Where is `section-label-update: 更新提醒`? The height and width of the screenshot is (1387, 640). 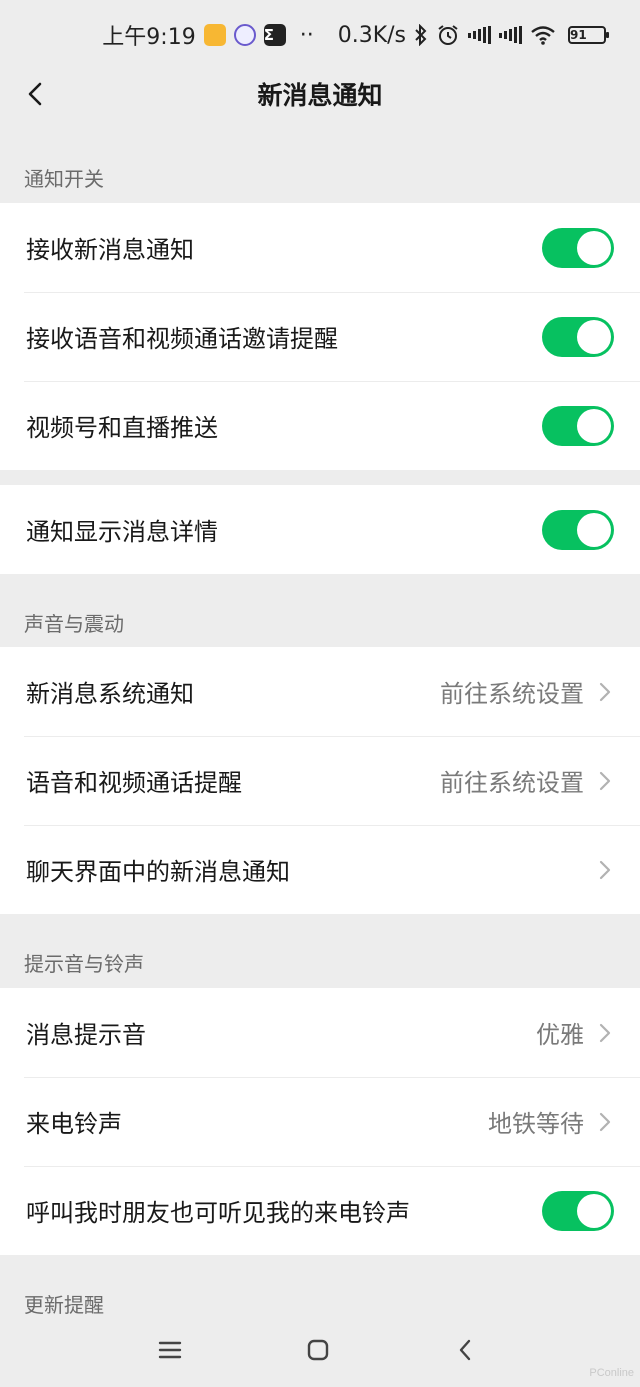
section-label-update: 更新提醒 is located at coordinates (64, 1305).